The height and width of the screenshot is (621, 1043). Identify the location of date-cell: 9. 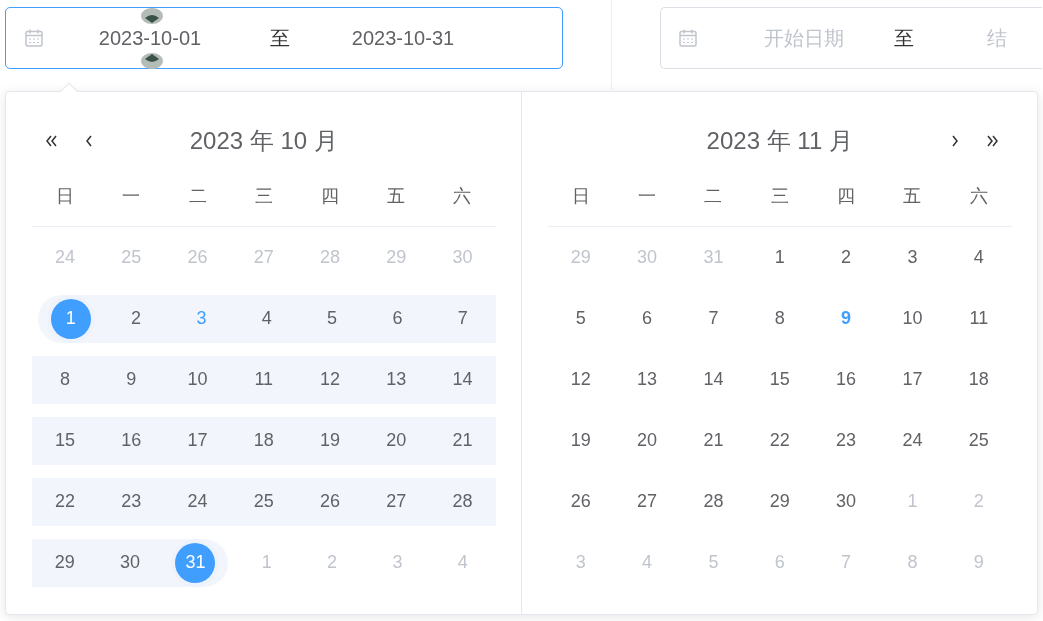
(131, 379).